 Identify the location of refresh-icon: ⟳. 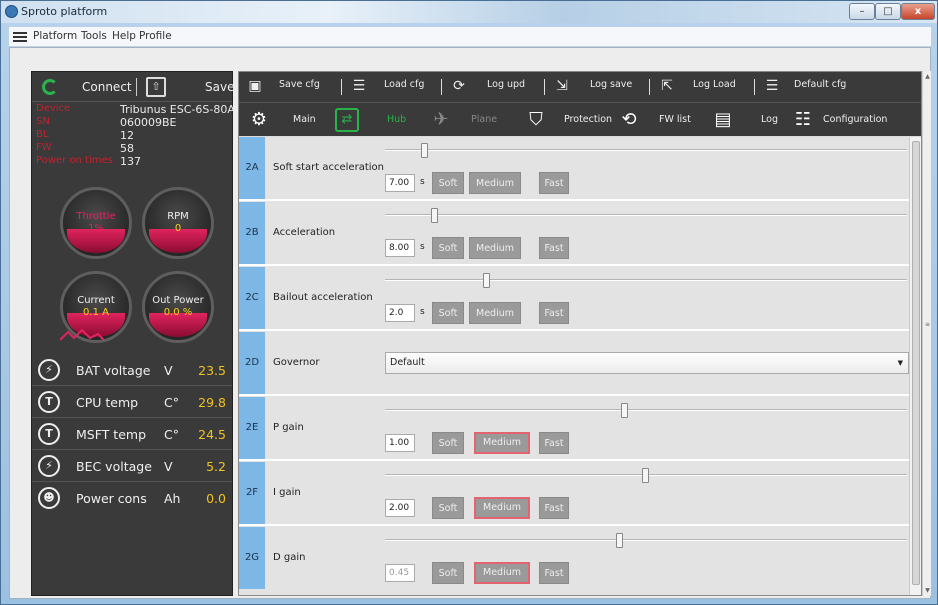
(459, 86).